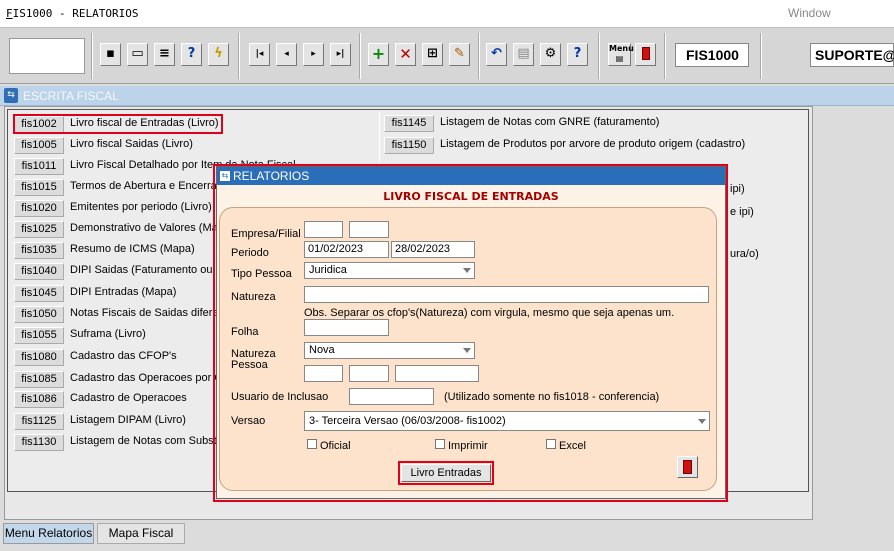 The image size is (894, 551). I want to click on empresa-field, so click(323, 229).